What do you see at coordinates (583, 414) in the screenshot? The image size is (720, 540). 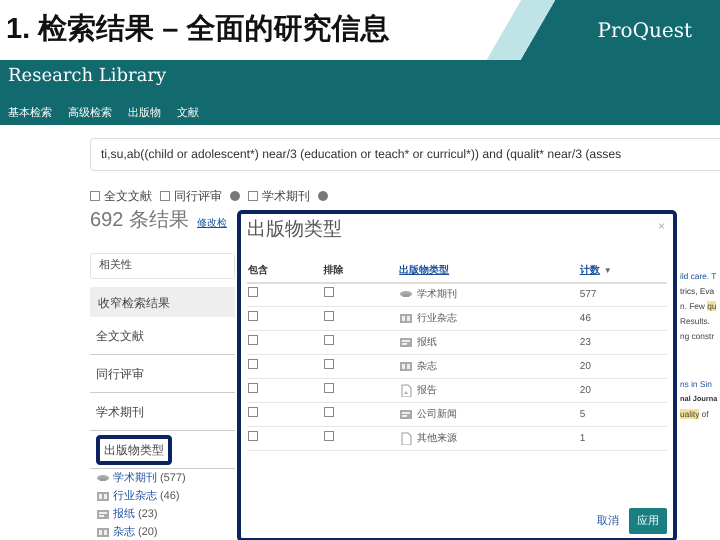 I see `count-cell: 5` at bounding box center [583, 414].